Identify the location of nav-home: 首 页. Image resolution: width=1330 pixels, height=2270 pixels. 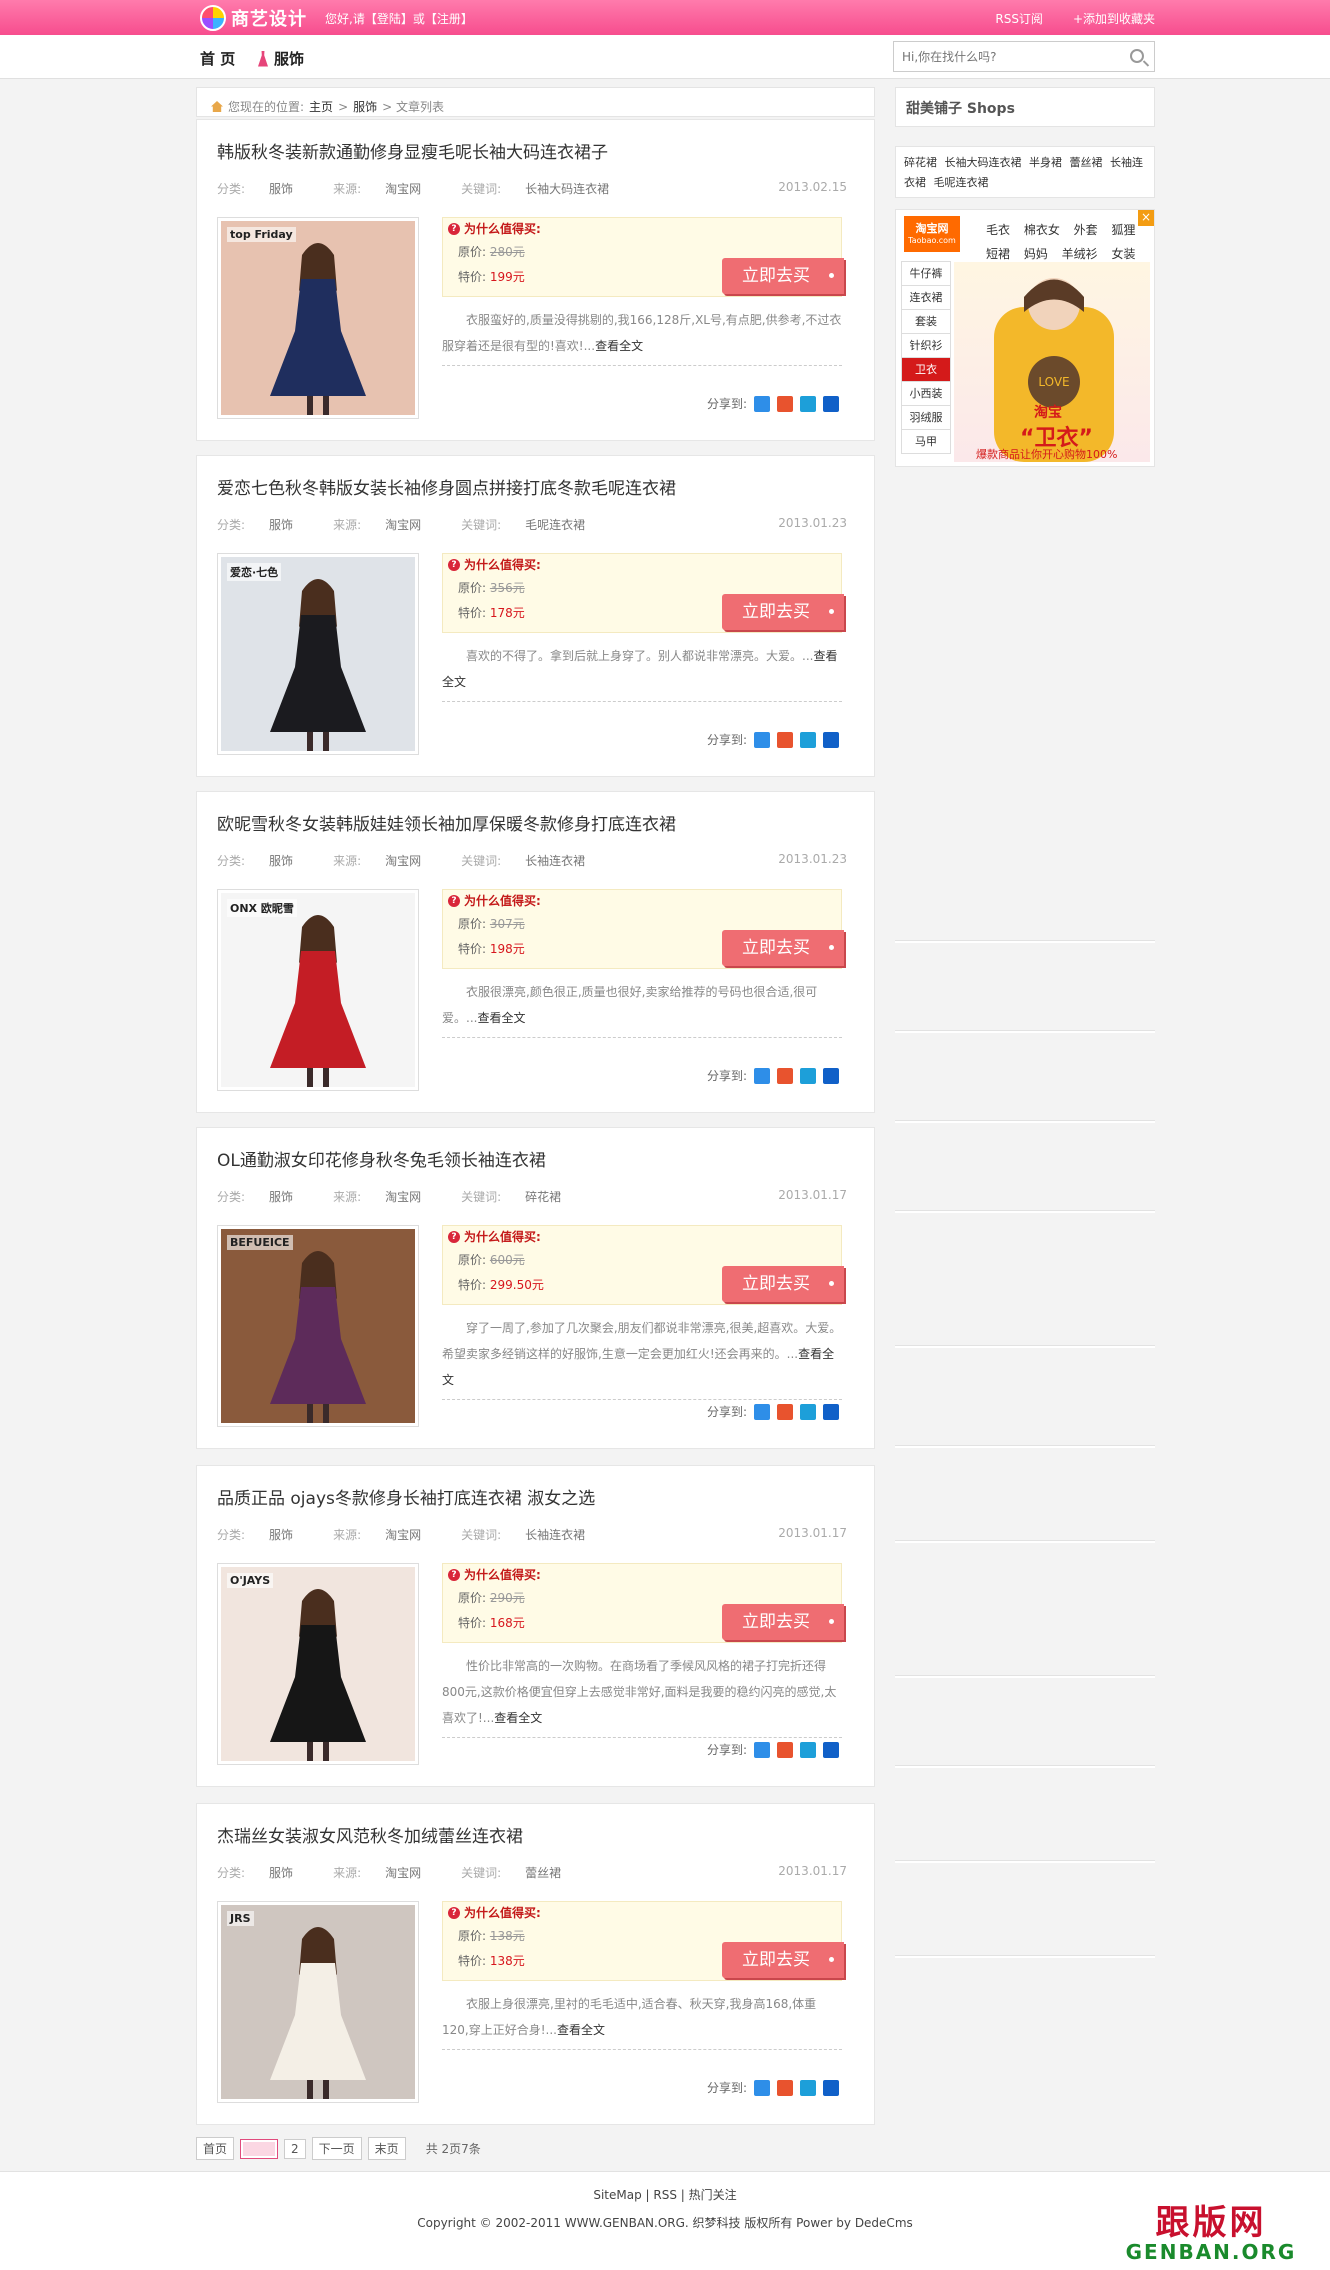
(217, 58).